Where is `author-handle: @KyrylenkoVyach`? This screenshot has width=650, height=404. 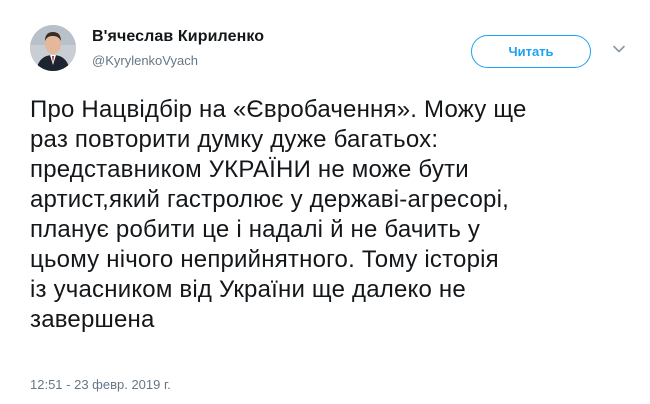 author-handle: @KyrylenkoVyach is located at coordinates (145, 60).